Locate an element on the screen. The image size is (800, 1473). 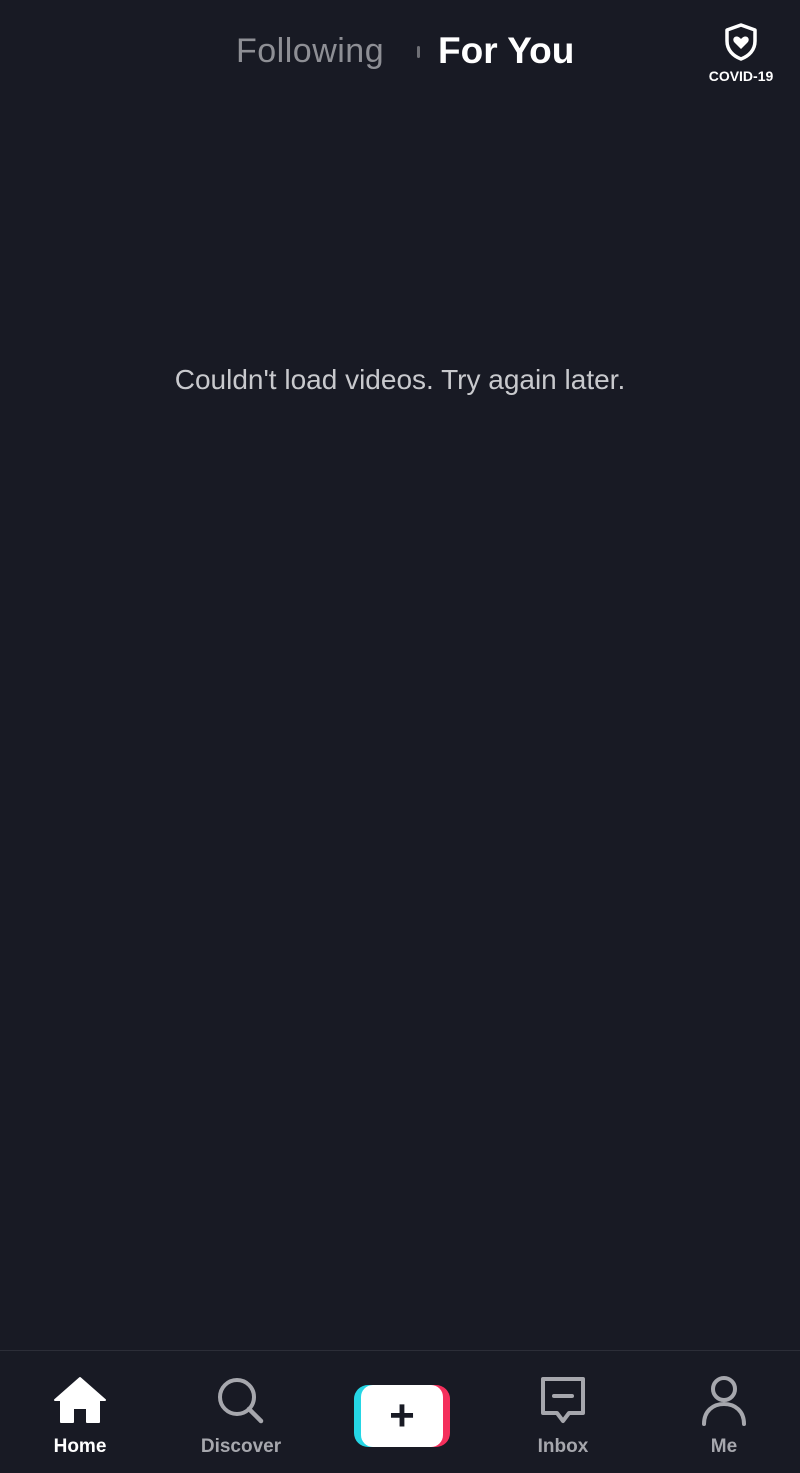
nav-home: Home is located at coordinates (80, 1412).